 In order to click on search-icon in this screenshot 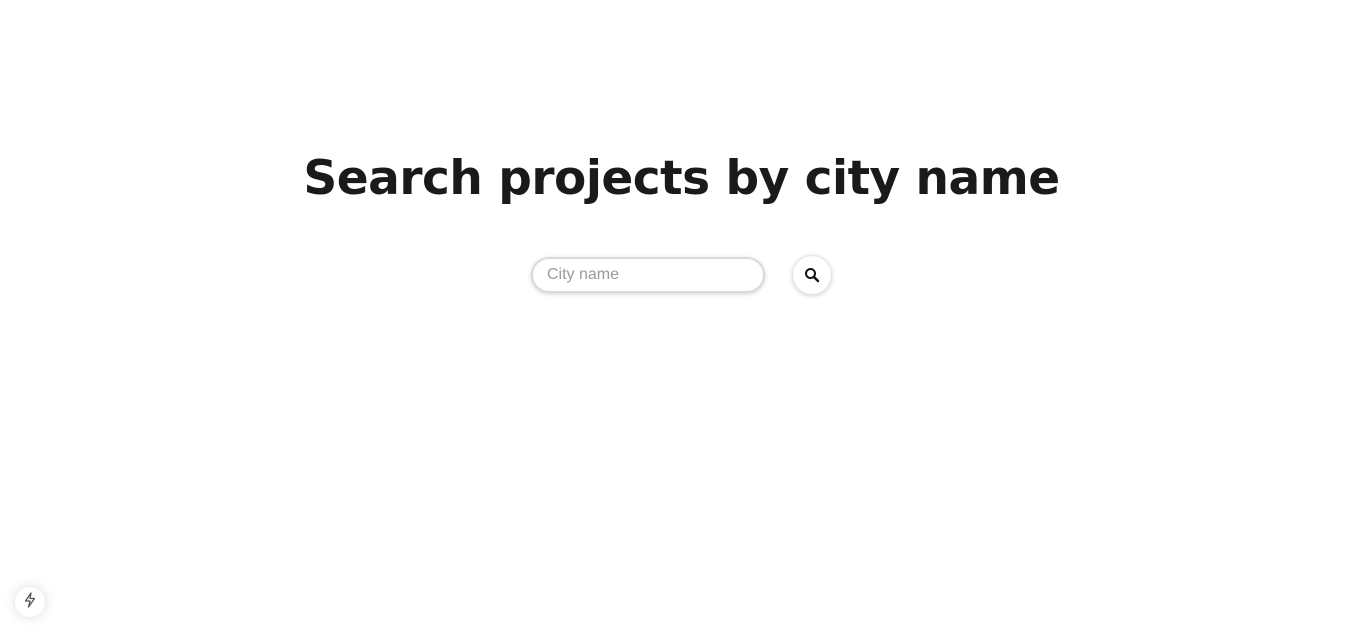, I will do `click(812, 275)`.